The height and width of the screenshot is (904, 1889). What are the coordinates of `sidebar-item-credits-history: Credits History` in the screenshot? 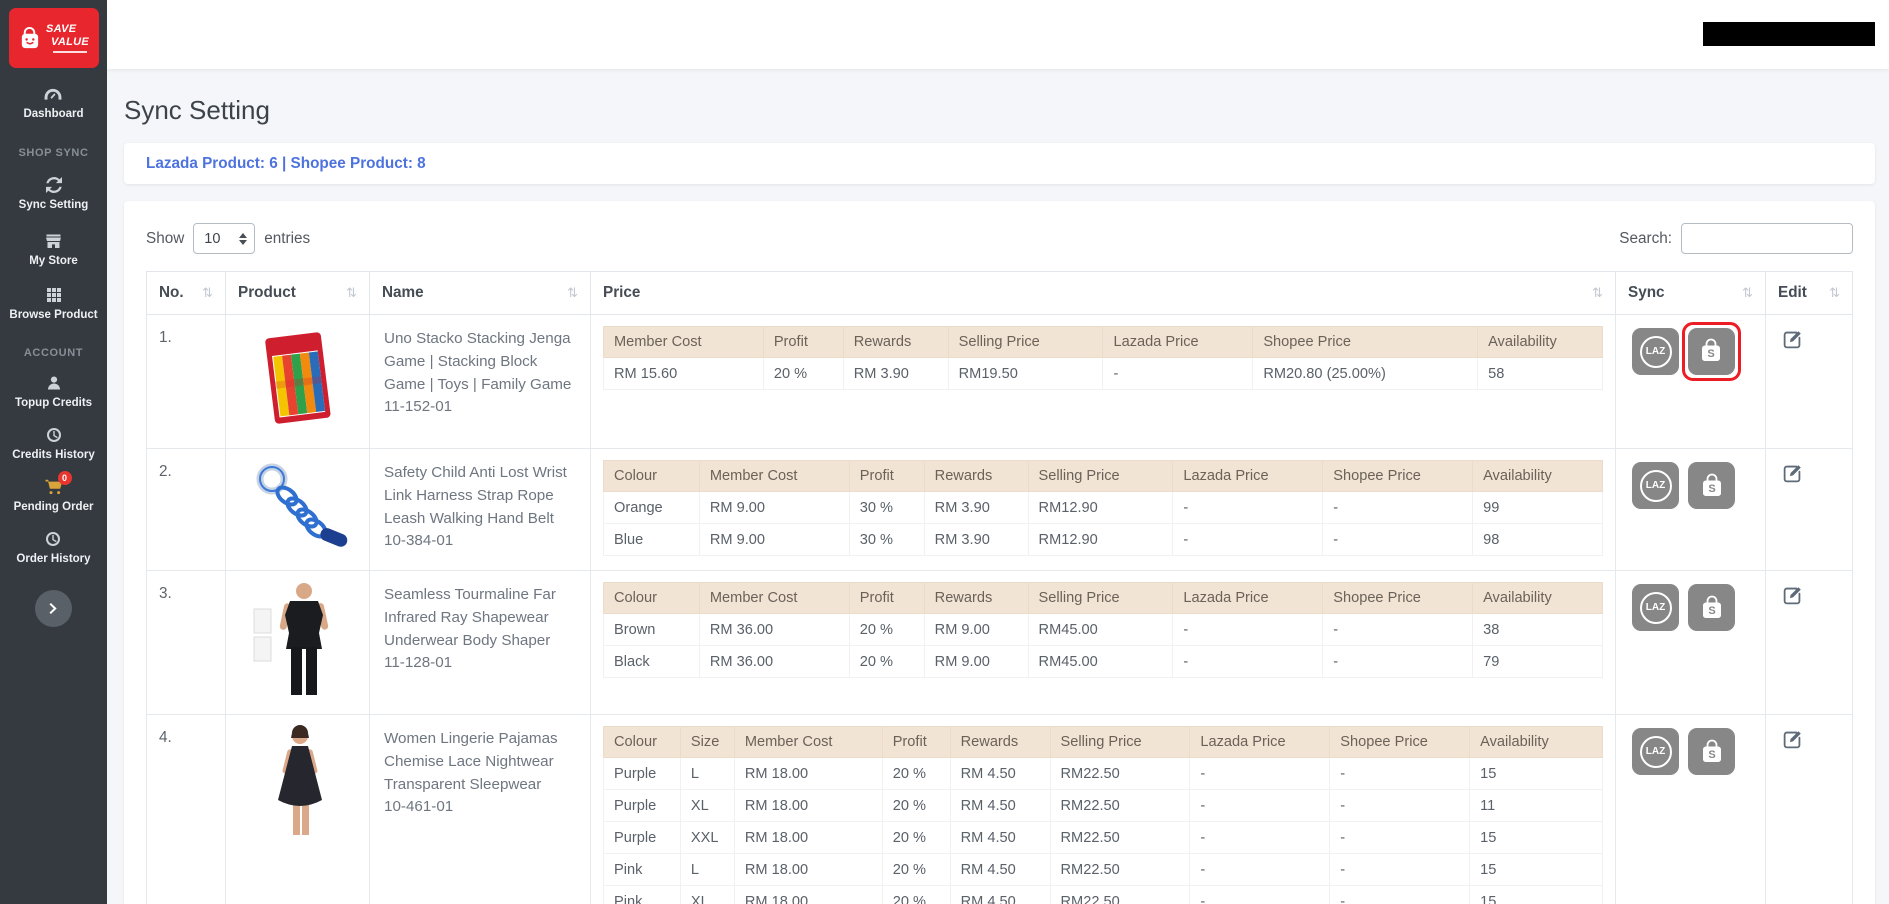 It's located at (53, 443).